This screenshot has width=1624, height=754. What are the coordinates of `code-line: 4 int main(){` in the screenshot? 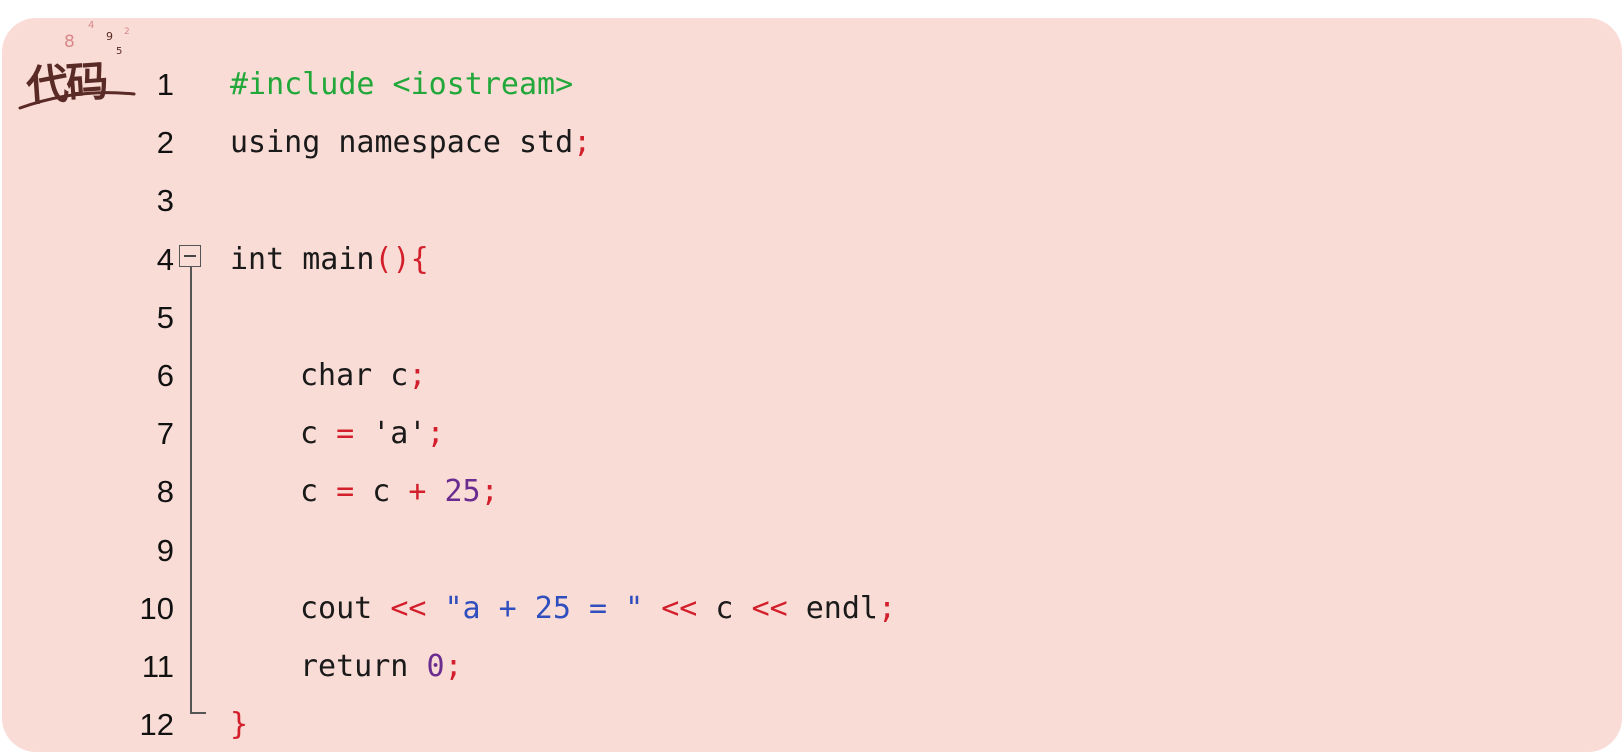 It's located at (812, 260).